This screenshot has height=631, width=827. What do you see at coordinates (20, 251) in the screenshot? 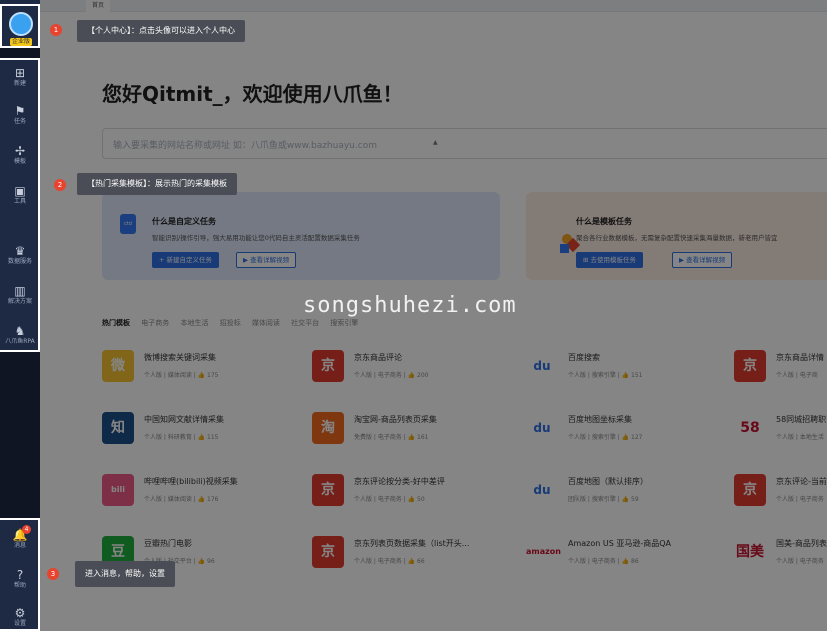
I see `crown-icon: ♛` at bounding box center [20, 251].